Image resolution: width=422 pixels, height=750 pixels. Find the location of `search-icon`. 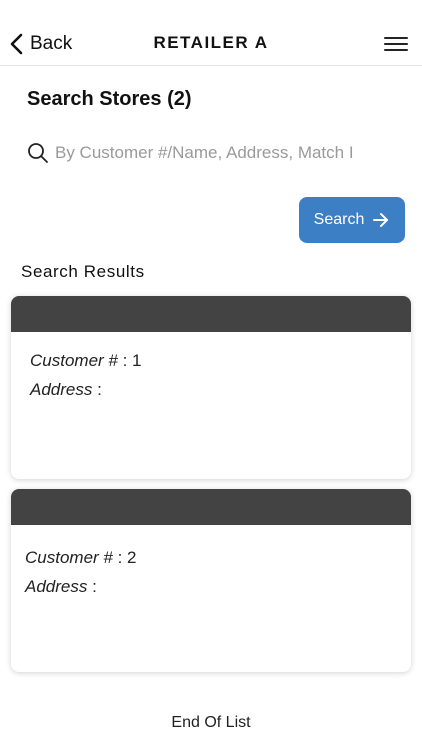

search-icon is located at coordinates (38, 153).